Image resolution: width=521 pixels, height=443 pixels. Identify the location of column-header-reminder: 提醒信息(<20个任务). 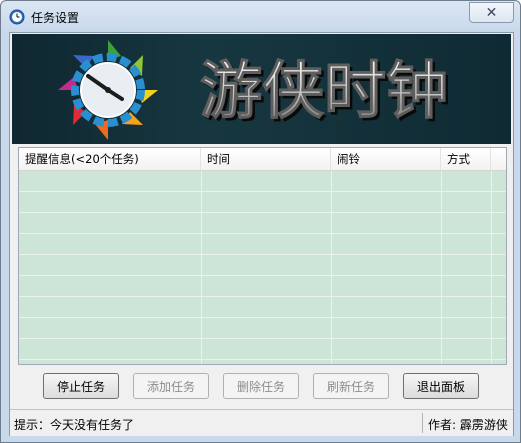
(110, 159).